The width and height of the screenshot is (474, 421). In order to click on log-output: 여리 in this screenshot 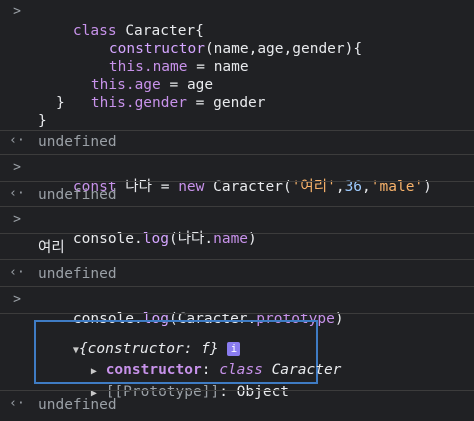, I will do `click(51, 248)`.